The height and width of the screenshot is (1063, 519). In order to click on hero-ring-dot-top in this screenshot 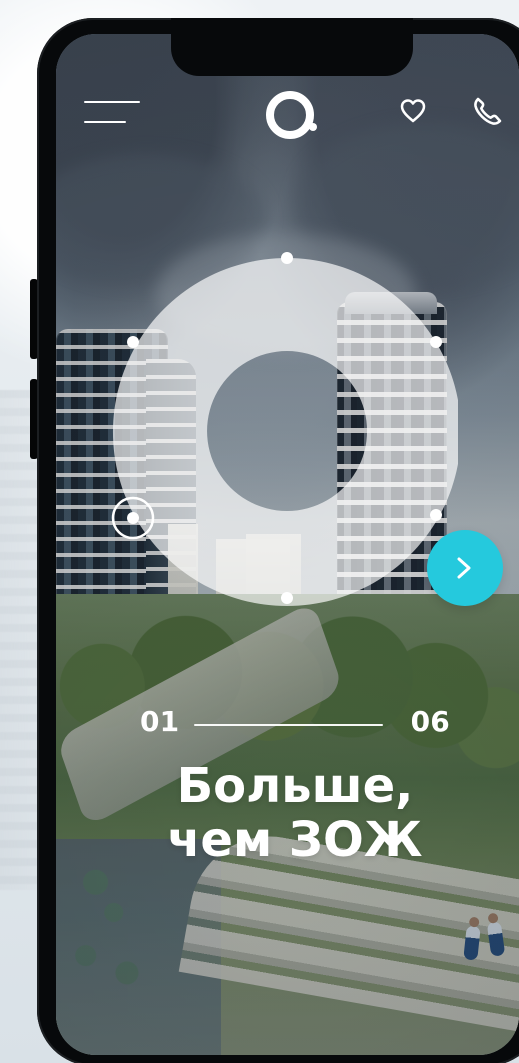, I will do `click(287, 258)`.